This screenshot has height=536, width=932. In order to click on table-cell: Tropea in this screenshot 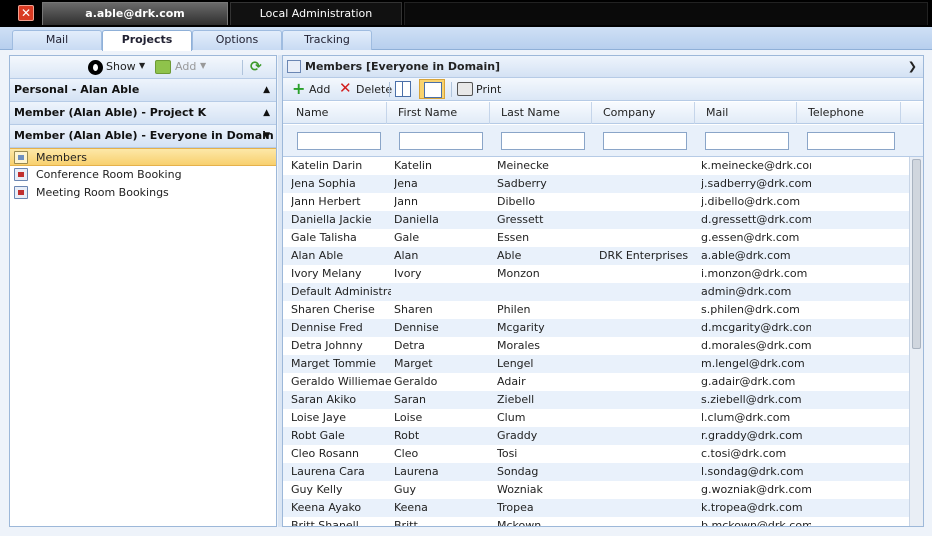, I will do `click(515, 507)`.